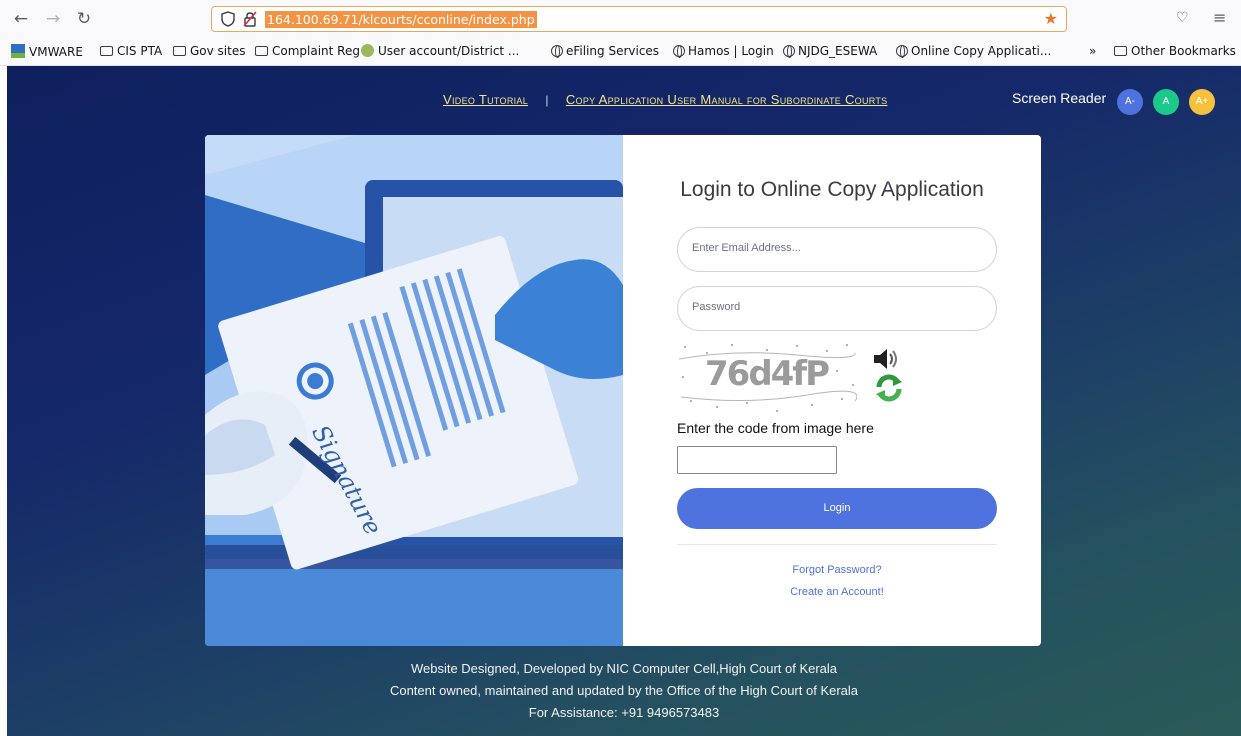  What do you see at coordinates (624, 712) in the screenshot?
I see `footer-line: For Assistance: +91 9496573483` at bounding box center [624, 712].